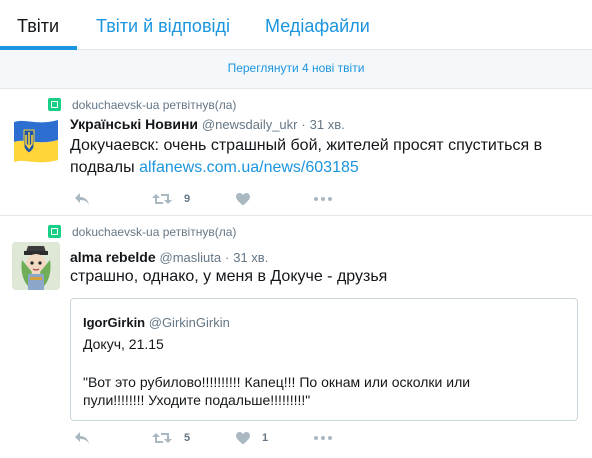 The height and width of the screenshot is (458, 592). What do you see at coordinates (123, 344) in the screenshot?
I see `quoted-text-line: Докуч, 21.15` at bounding box center [123, 344].